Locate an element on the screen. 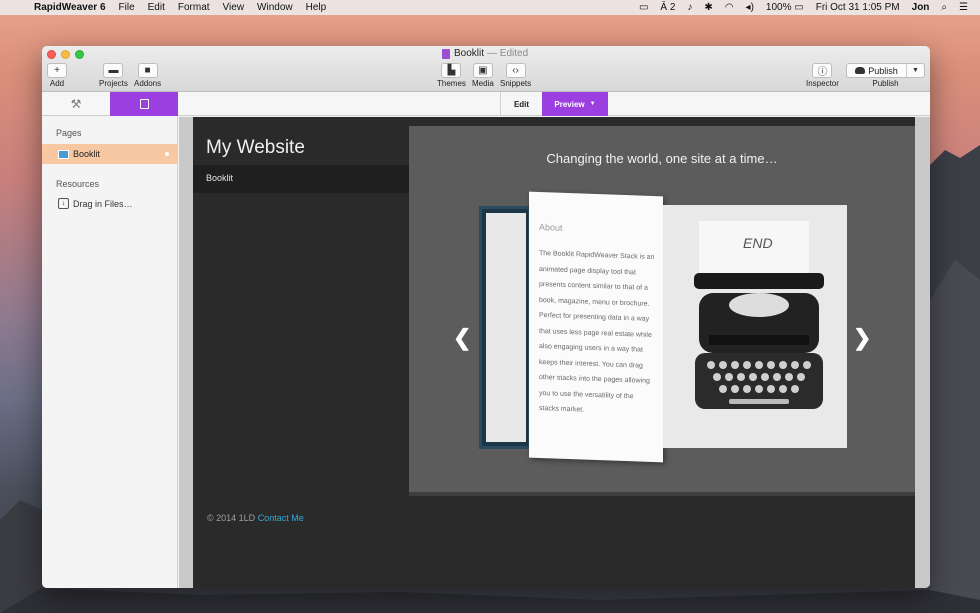  media-button: ▣ Media is located at coordinates (483, 75).